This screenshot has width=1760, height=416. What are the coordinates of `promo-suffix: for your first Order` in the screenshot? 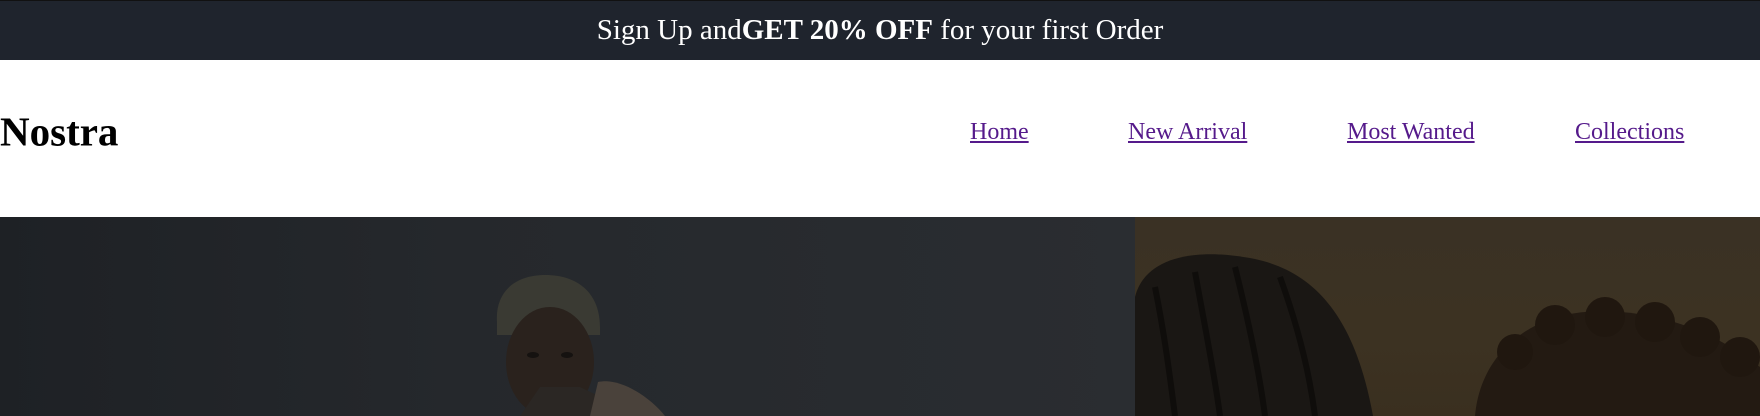 It's located at (1048, 30).